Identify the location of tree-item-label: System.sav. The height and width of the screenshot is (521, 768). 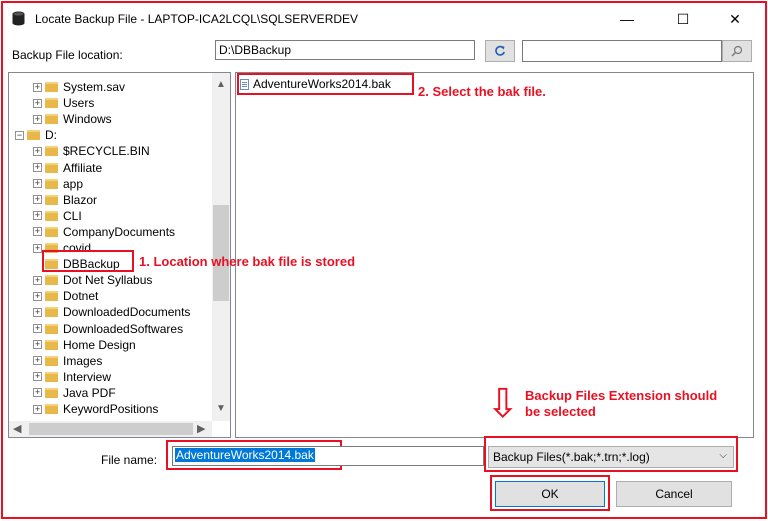
(94, 87).